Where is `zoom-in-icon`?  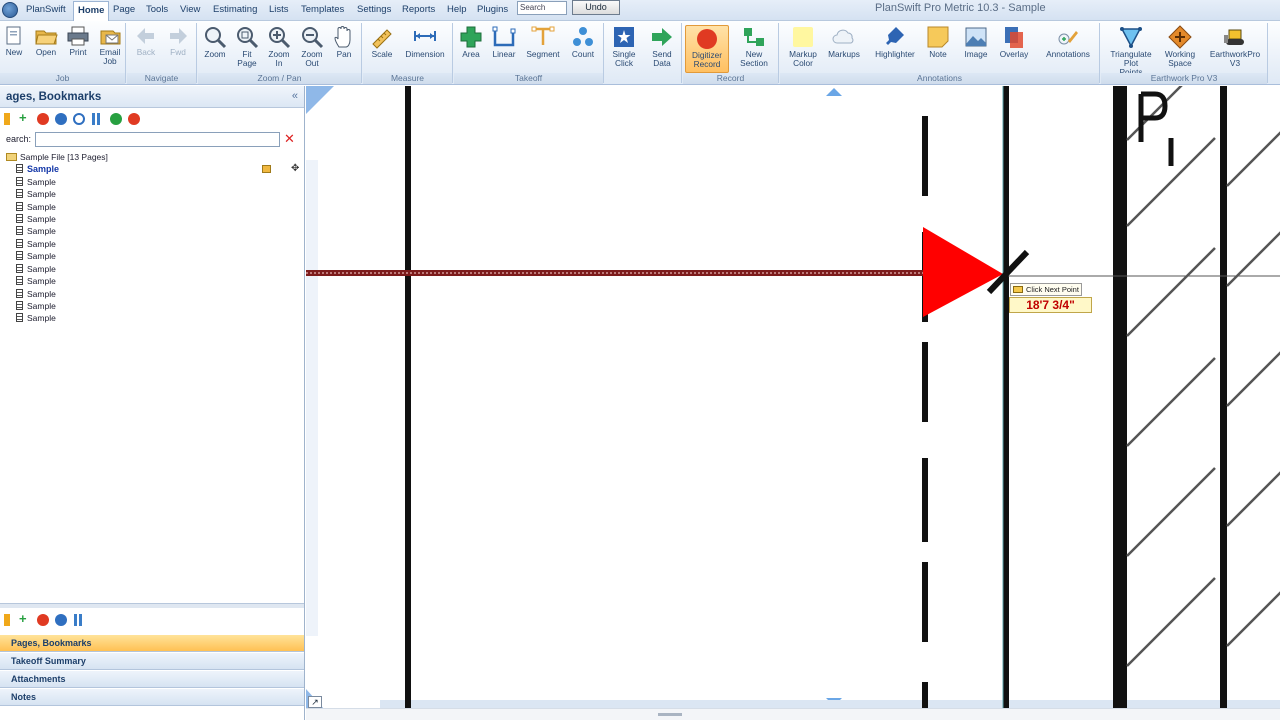 zoom-in-icon is located at coordinates (280, 38).